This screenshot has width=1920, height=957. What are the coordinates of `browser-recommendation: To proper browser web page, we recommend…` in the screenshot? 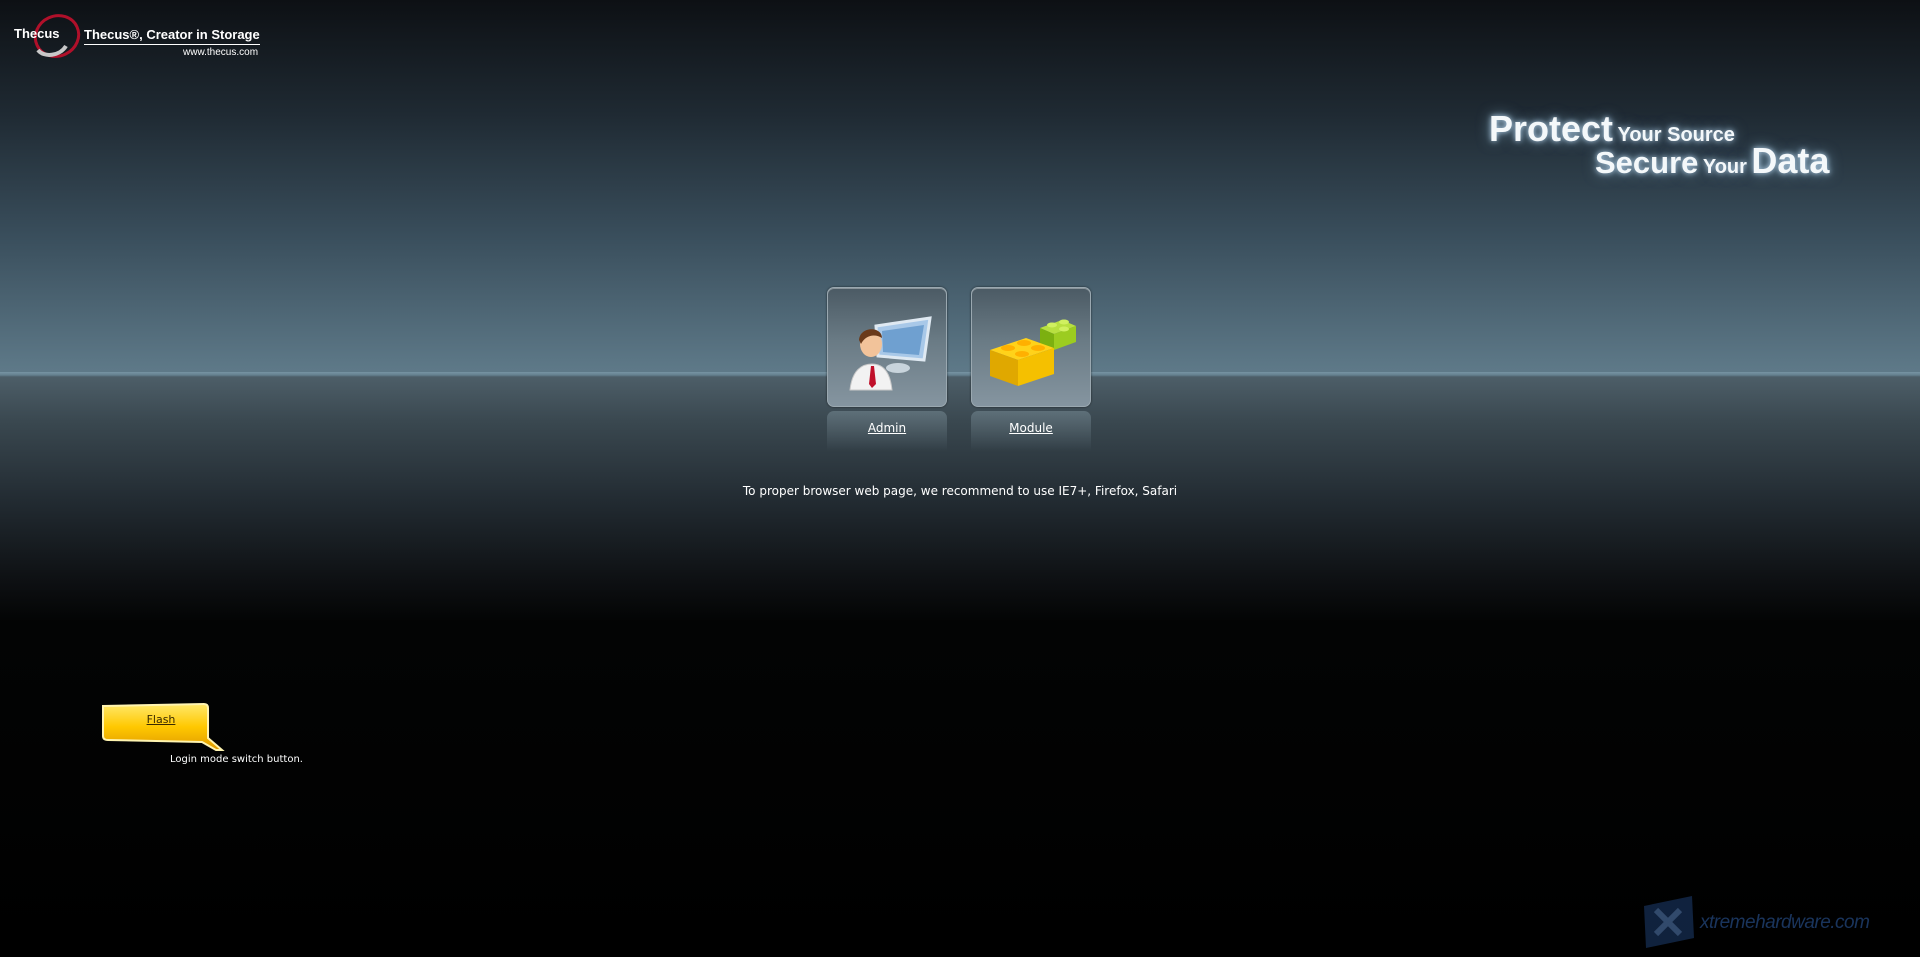 It's located at (960, 491).